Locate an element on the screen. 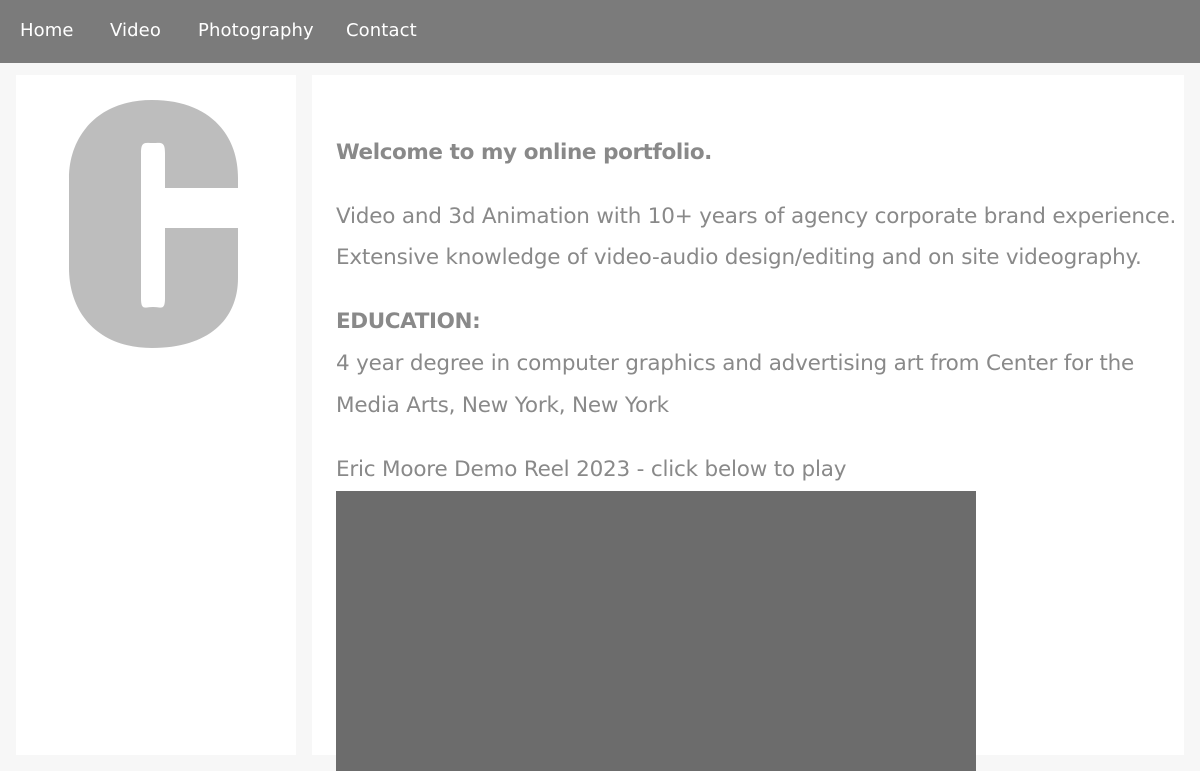  education-heading: EDUCATION: is located at coordinates (408, 321).